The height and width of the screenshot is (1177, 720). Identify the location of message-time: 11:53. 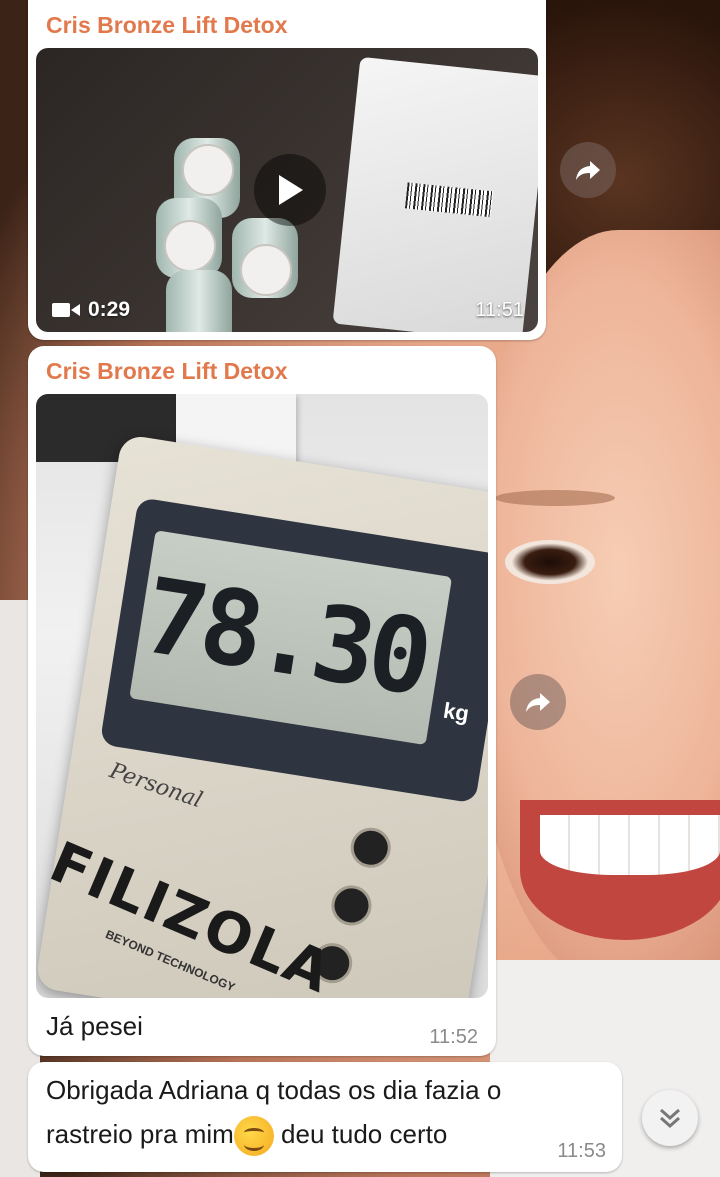
(581, 1151).